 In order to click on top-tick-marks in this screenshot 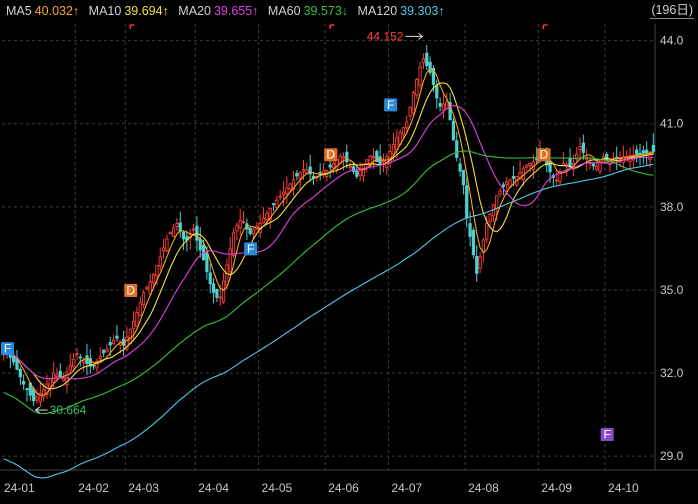, I will do `click(338, 26)`.